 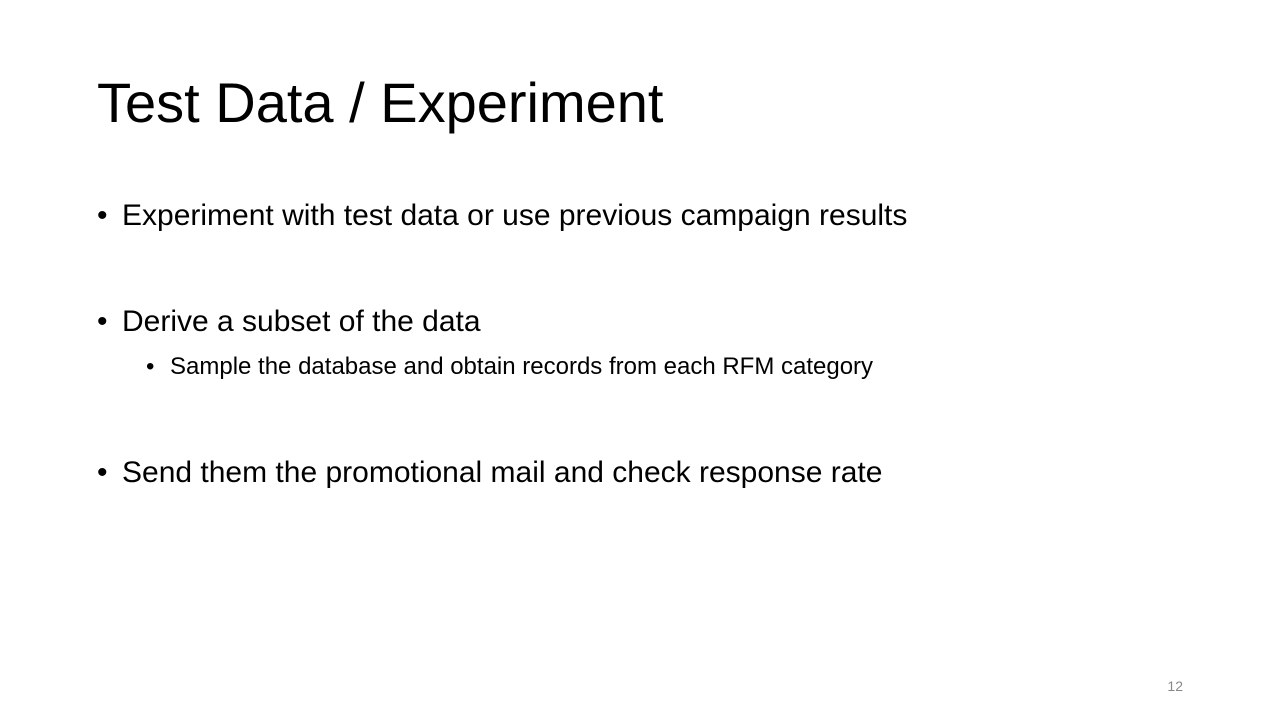 What do you see at coordinates (380, 102) in the screenshot?
I see `slide-title: Test Data / Experiment` at bounding box center [380, 102].